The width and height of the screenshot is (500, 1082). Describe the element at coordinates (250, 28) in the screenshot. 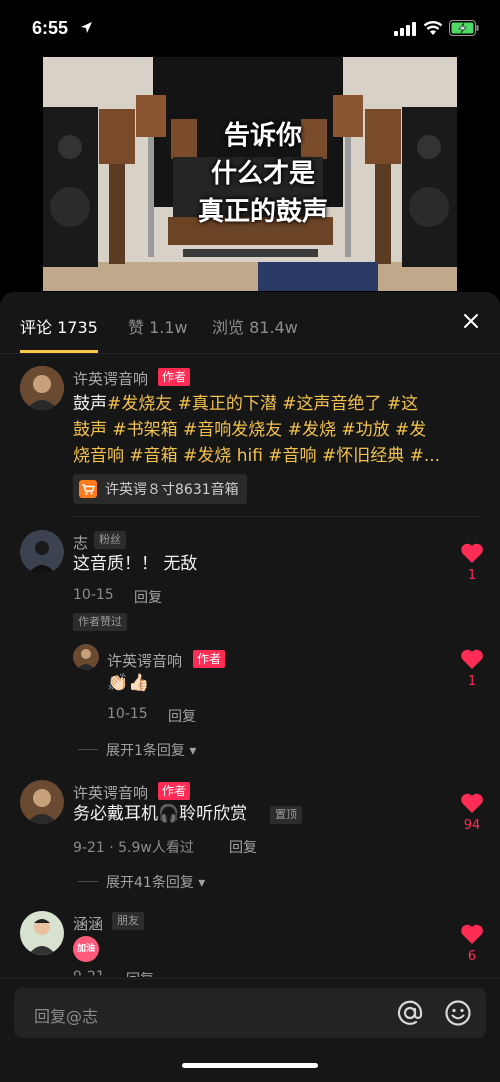

I see `status-bar: 6:55` at that location.